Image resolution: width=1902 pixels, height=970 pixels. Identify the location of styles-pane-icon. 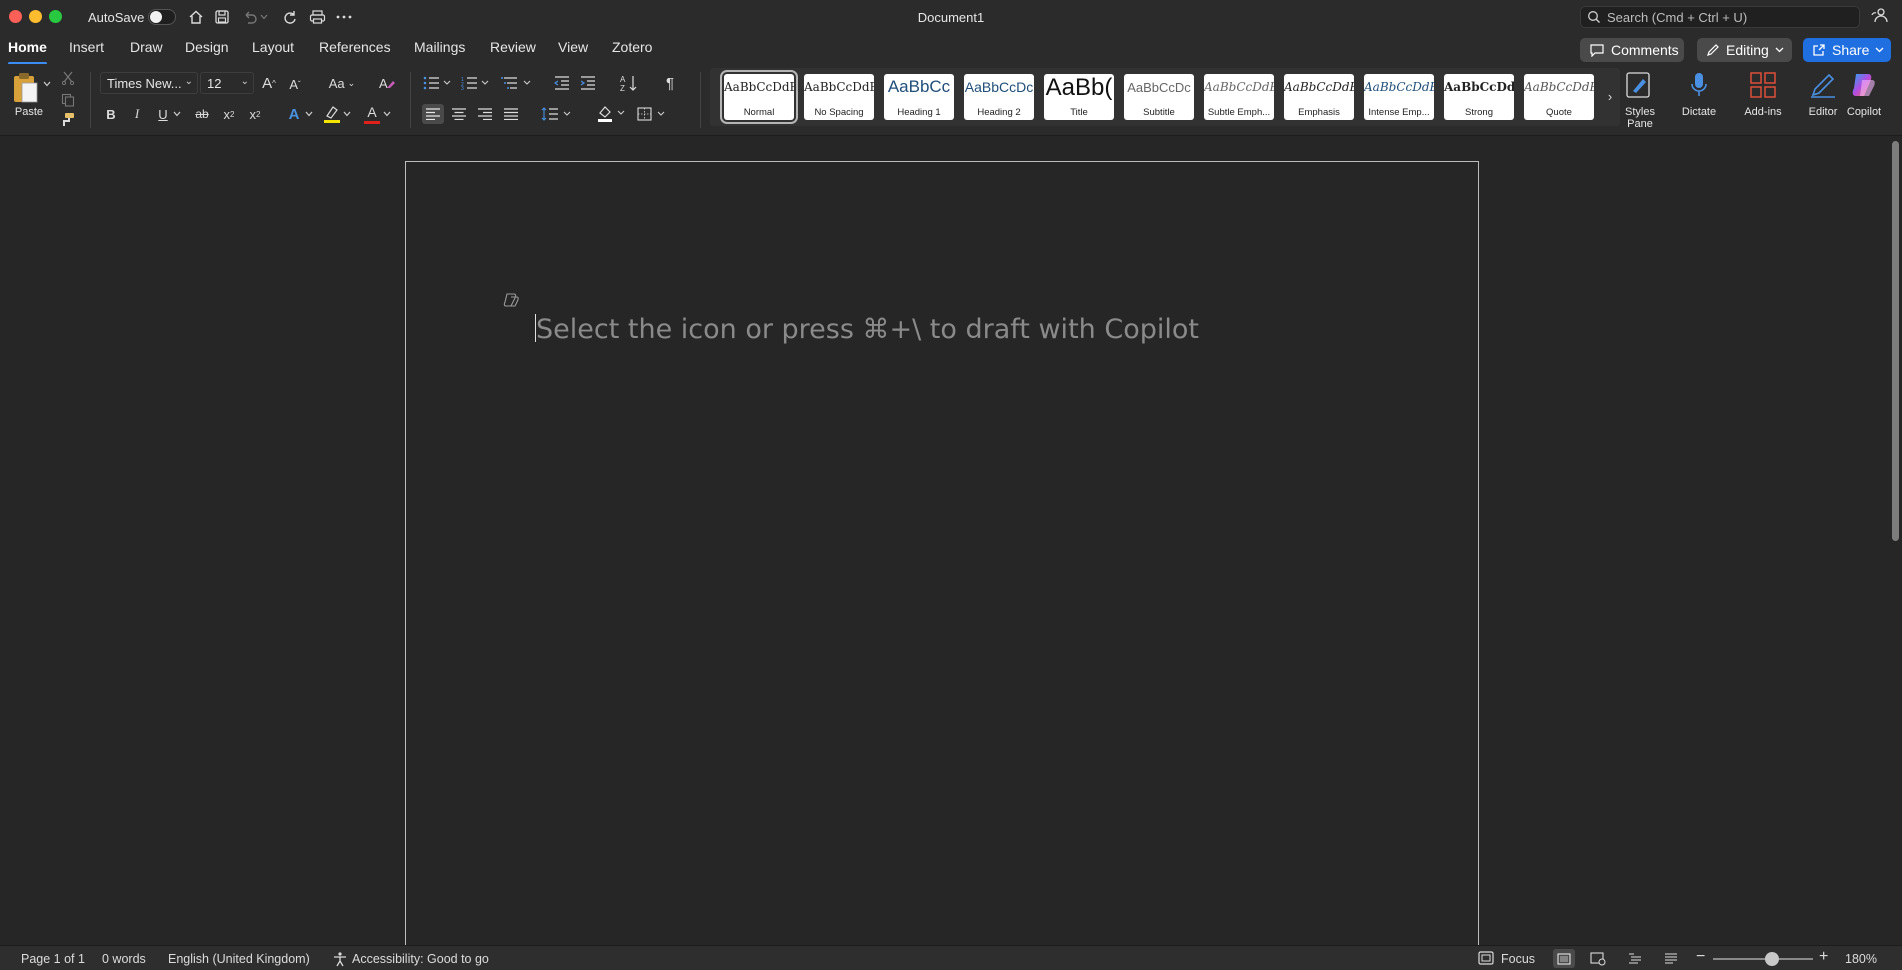
(1639, 85).